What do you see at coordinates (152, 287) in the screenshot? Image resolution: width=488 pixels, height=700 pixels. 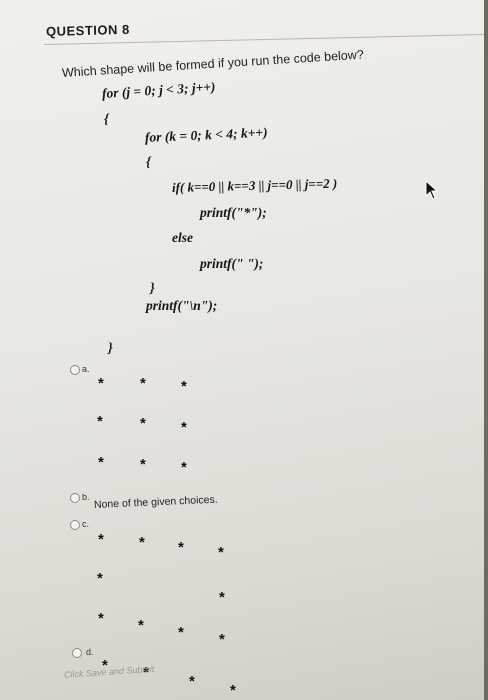 I see `code-line-9: }` at bounding box center [152, 287].